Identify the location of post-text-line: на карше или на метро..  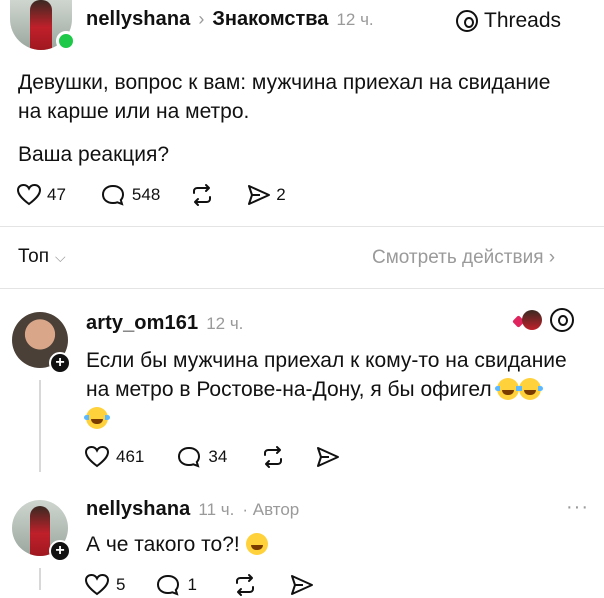
(134, 111).